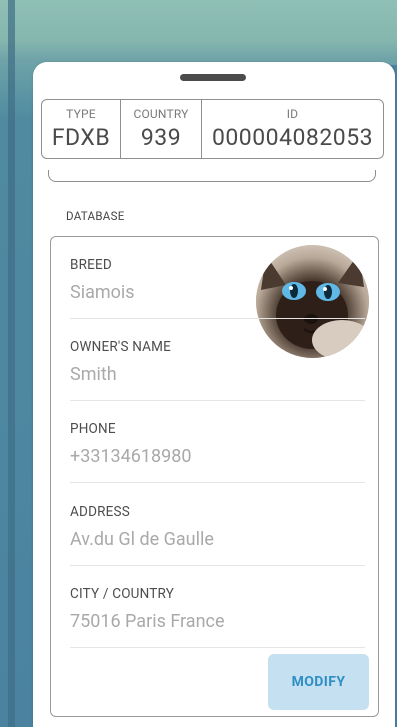  I want to click on breed-label: BREED, so click(91, 265).